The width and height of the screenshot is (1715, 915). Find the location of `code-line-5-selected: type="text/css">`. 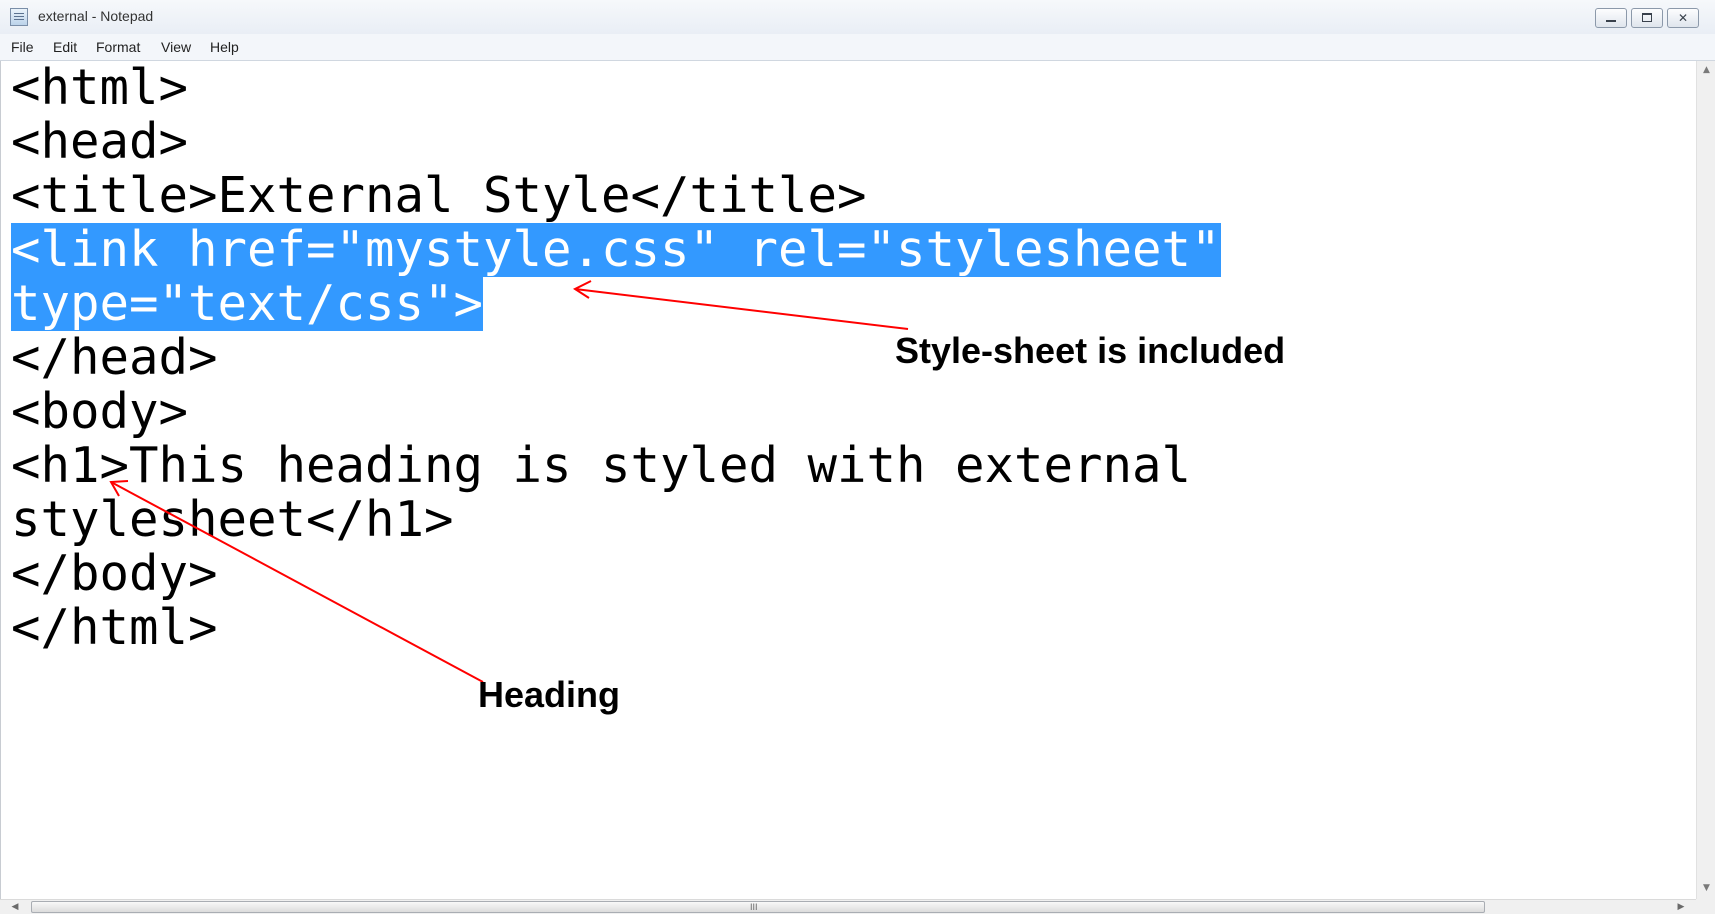

code-line-5-selected: type="text/css"> is located at coordinates (247, 304).